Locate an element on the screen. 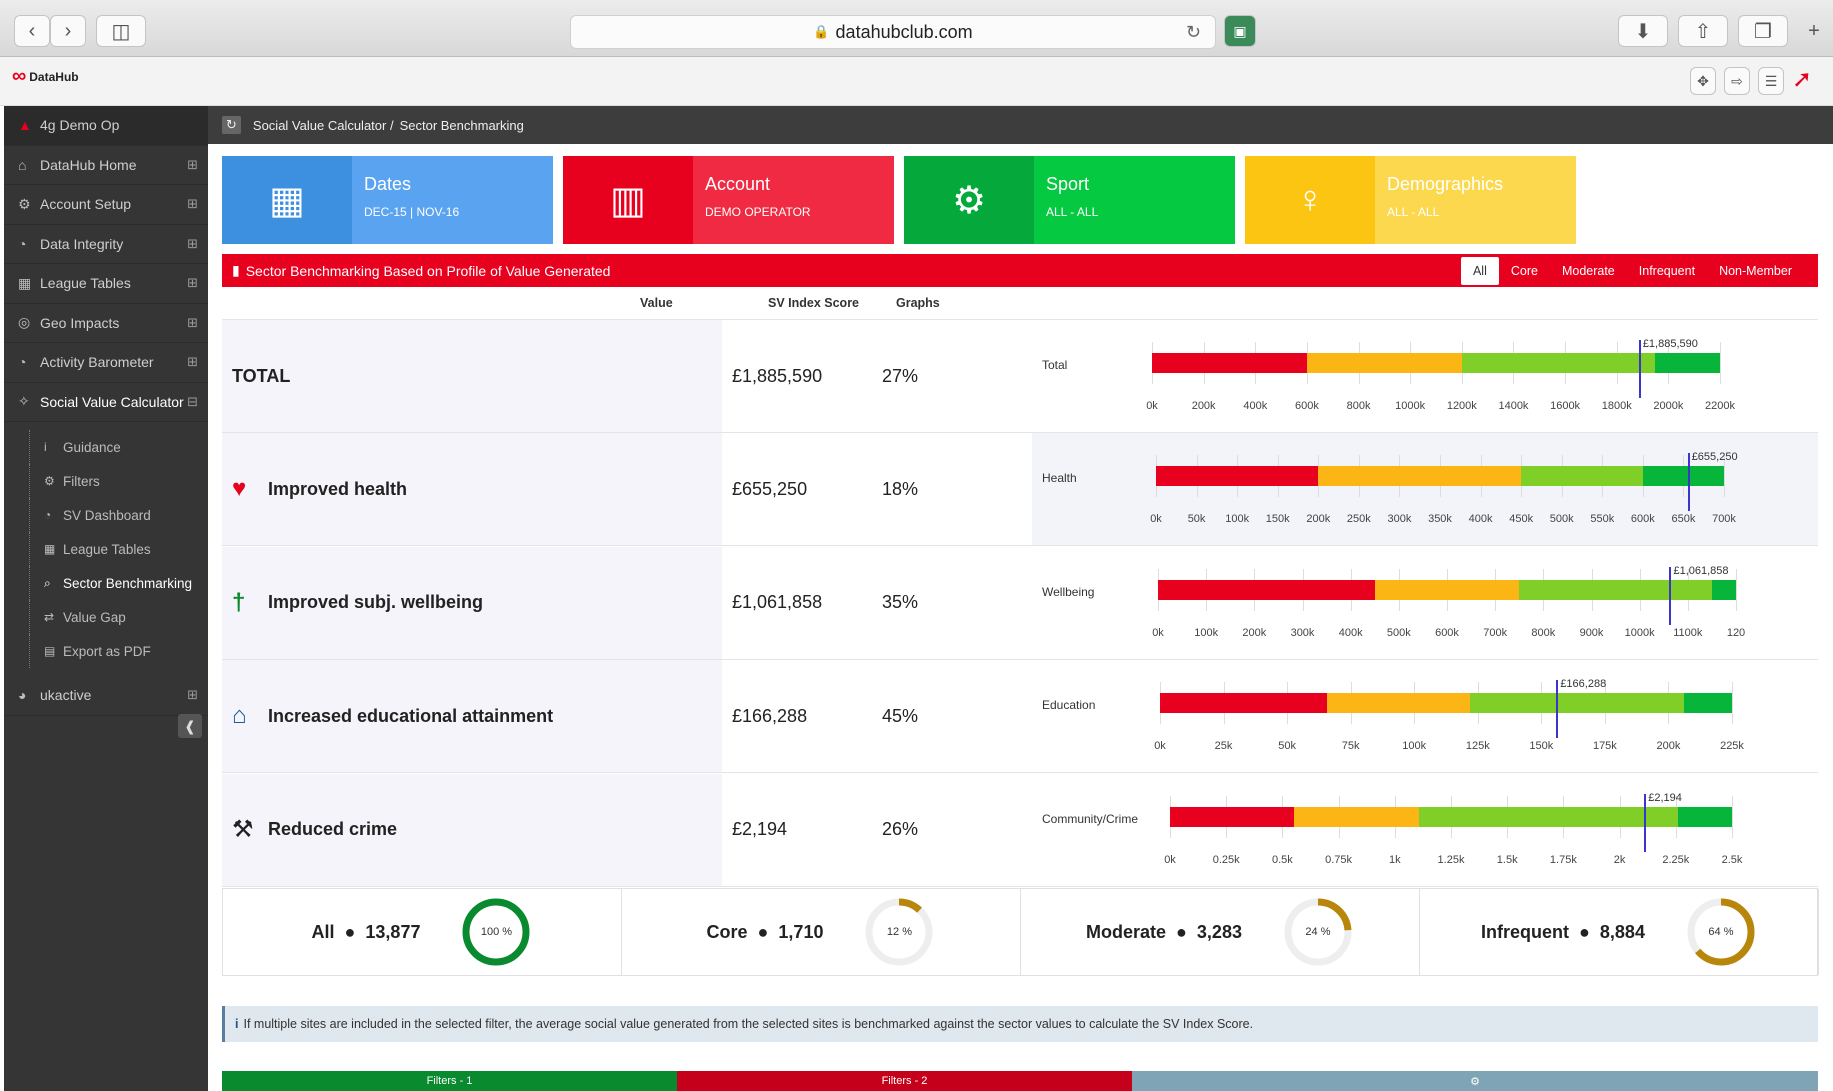 The height and width of the screenshot is (1091, 1833). submenu-label: Guidance is located at coordinates (92, 447).